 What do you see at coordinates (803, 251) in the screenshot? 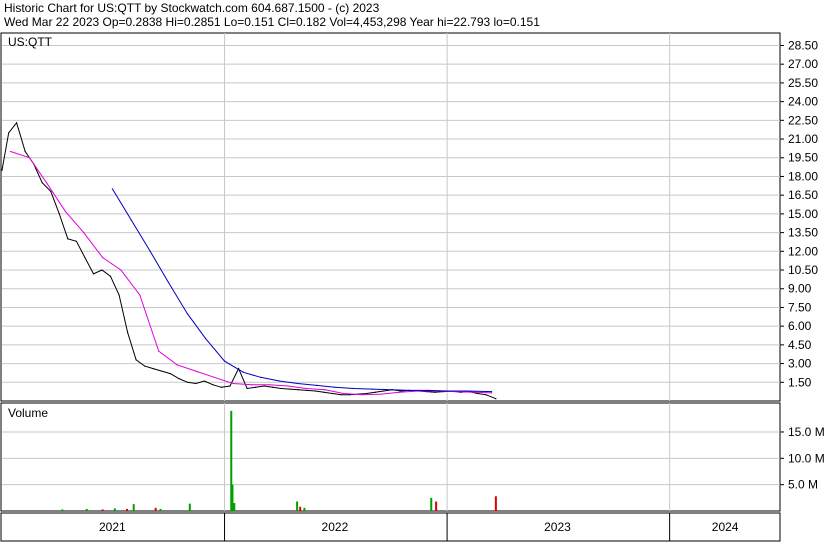
I see `price-tick-label: 12.00` at bounding box center [803, 251].